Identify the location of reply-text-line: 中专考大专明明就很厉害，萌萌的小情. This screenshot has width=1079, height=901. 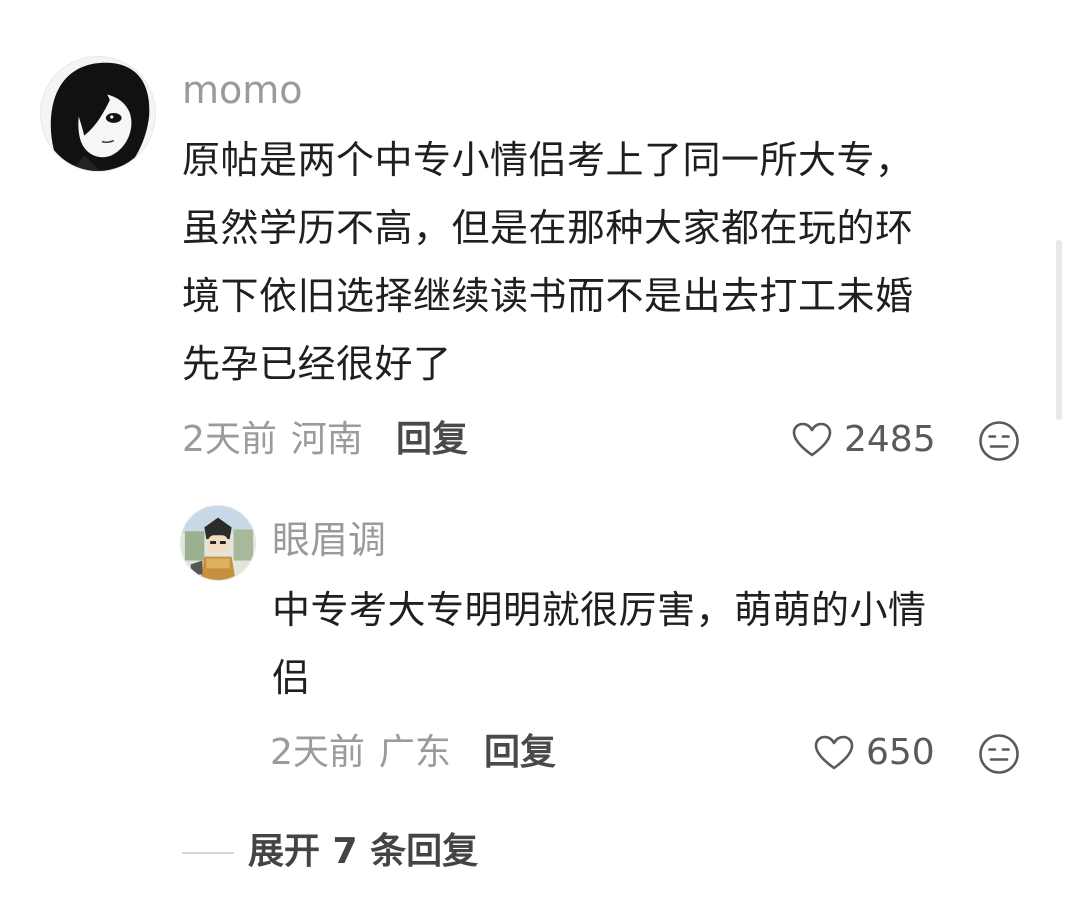
(599, 610).